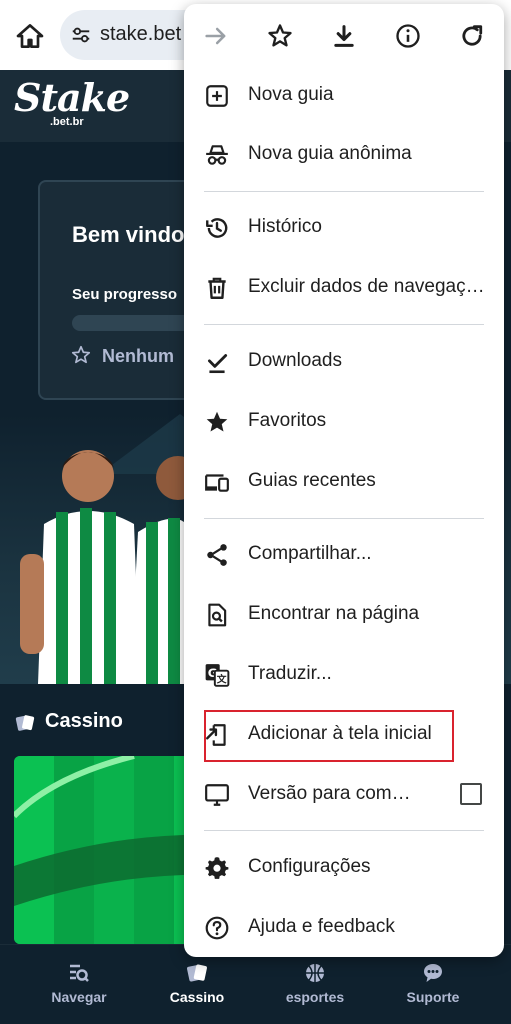 Image resolution: width=511 pixels, height=1024 pixels. Describe the element at coordinates (309, 866) in the screenshot. I see `menu-item-label: Configurações` at that location.